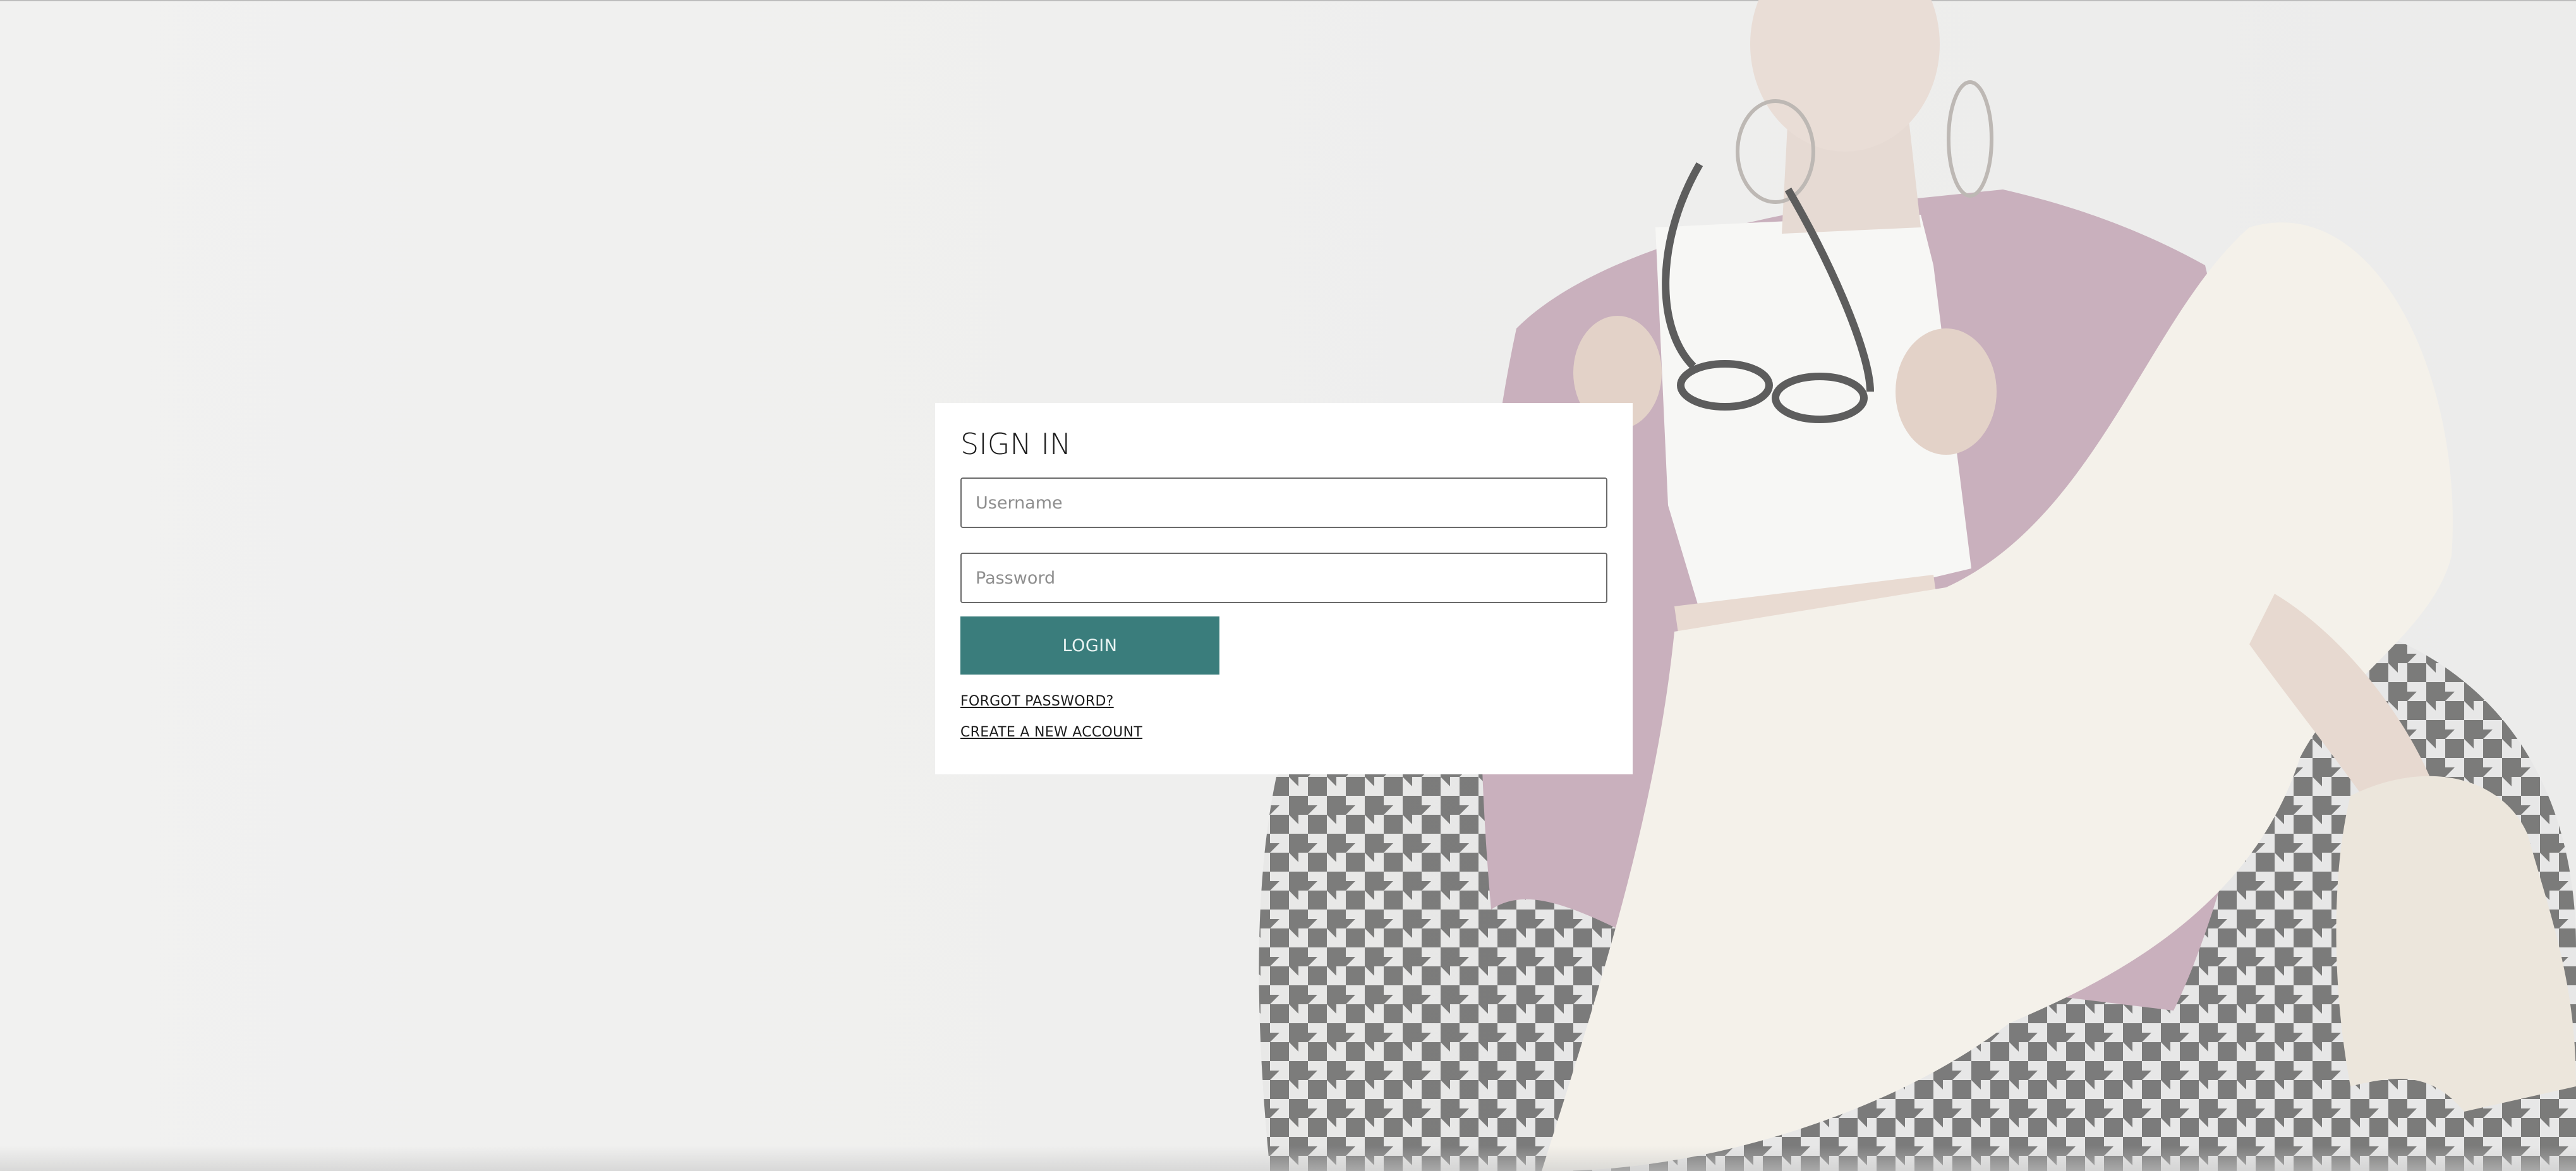  Describe the element at coordinates (1089, 645) in the screenshot. I see `login-button: LOGIN` at that location.